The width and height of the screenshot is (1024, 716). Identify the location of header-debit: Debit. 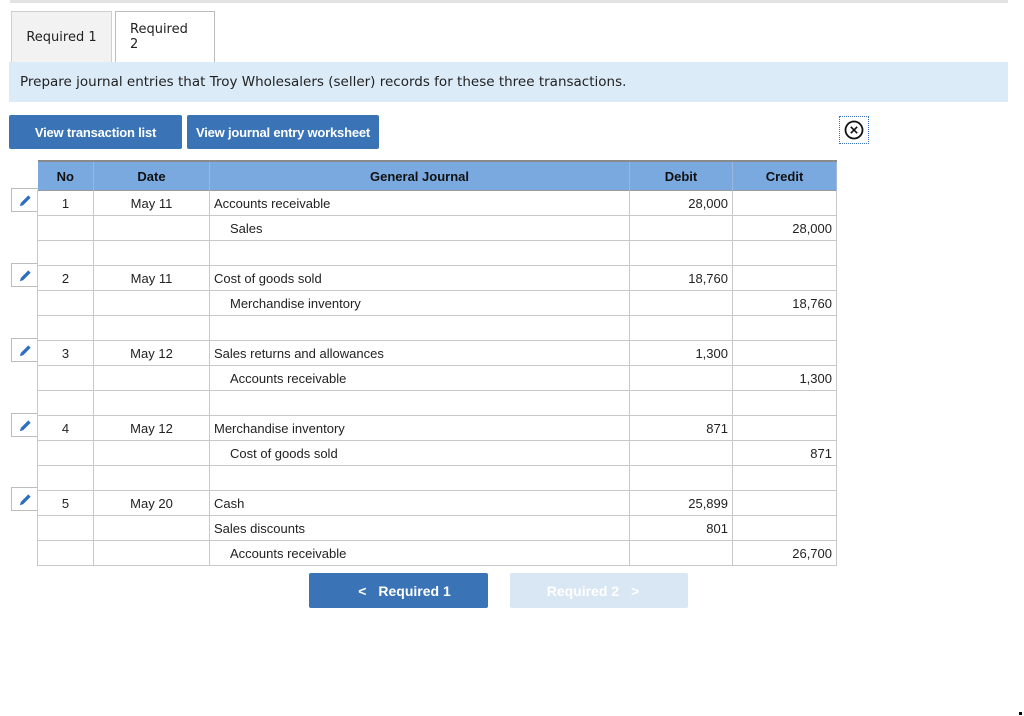
(681, 175).